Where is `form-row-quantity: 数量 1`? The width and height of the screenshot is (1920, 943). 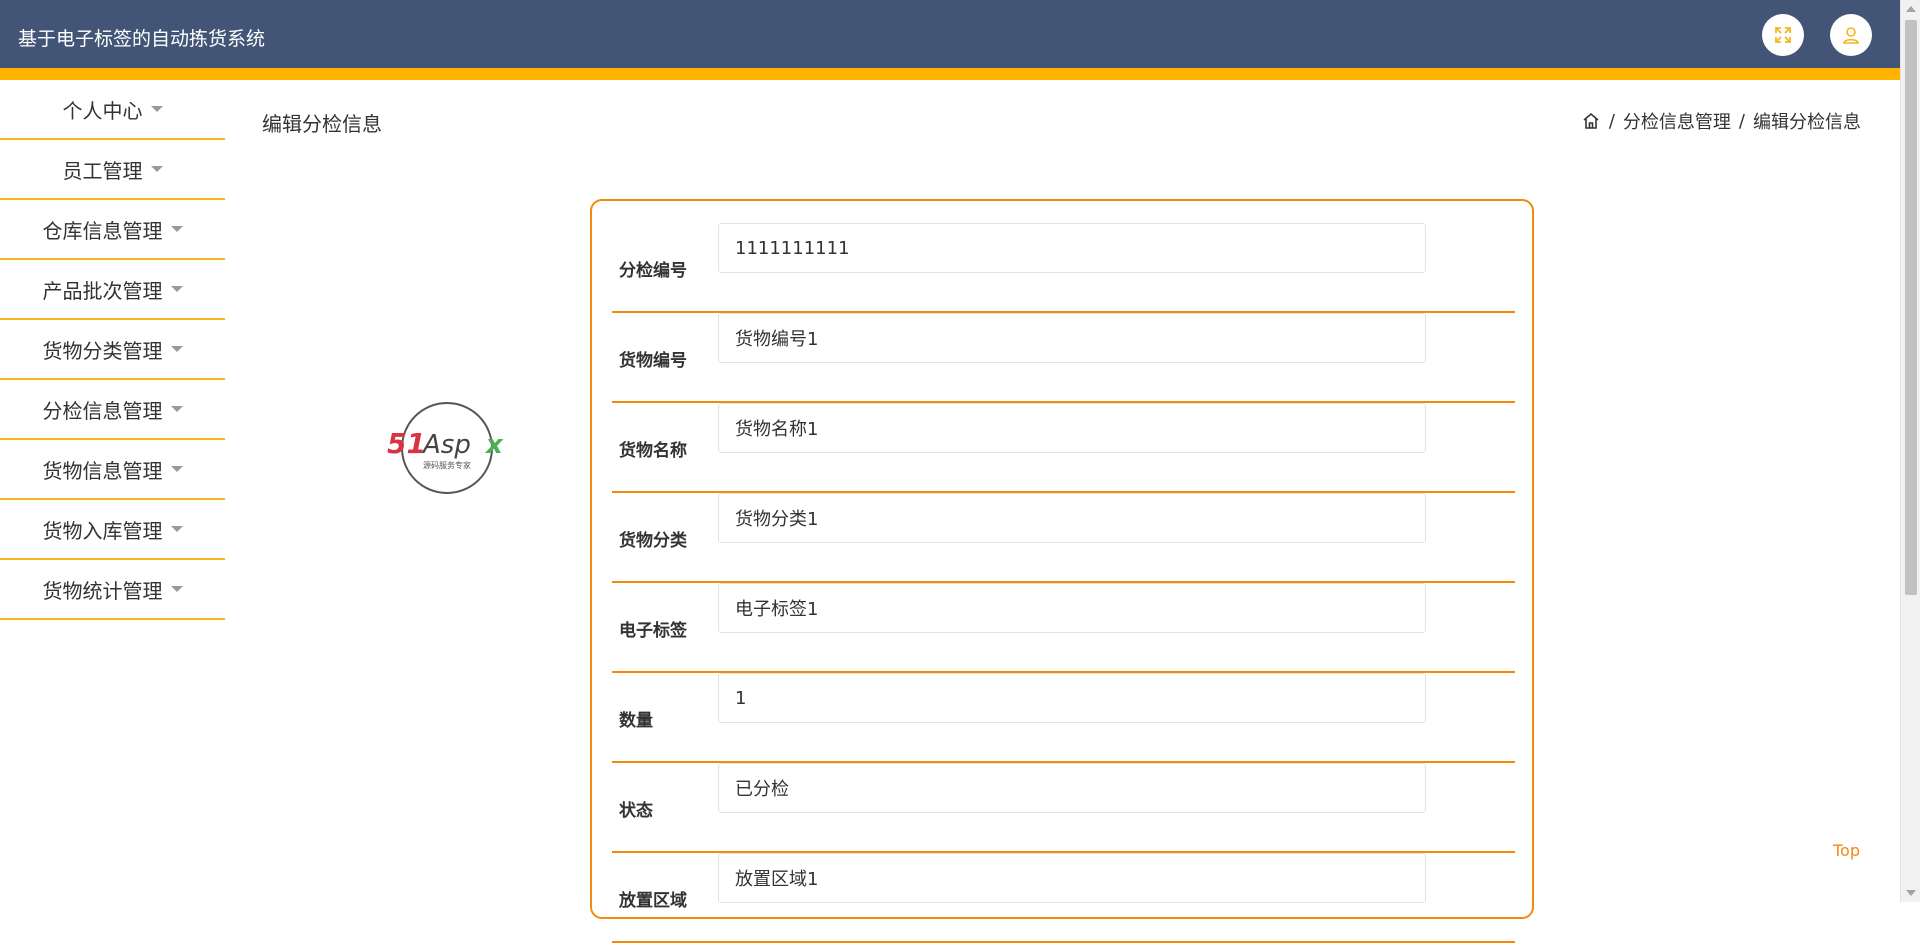
form-row-quantity: 数量 1 is located at coordinates (1063, 718).